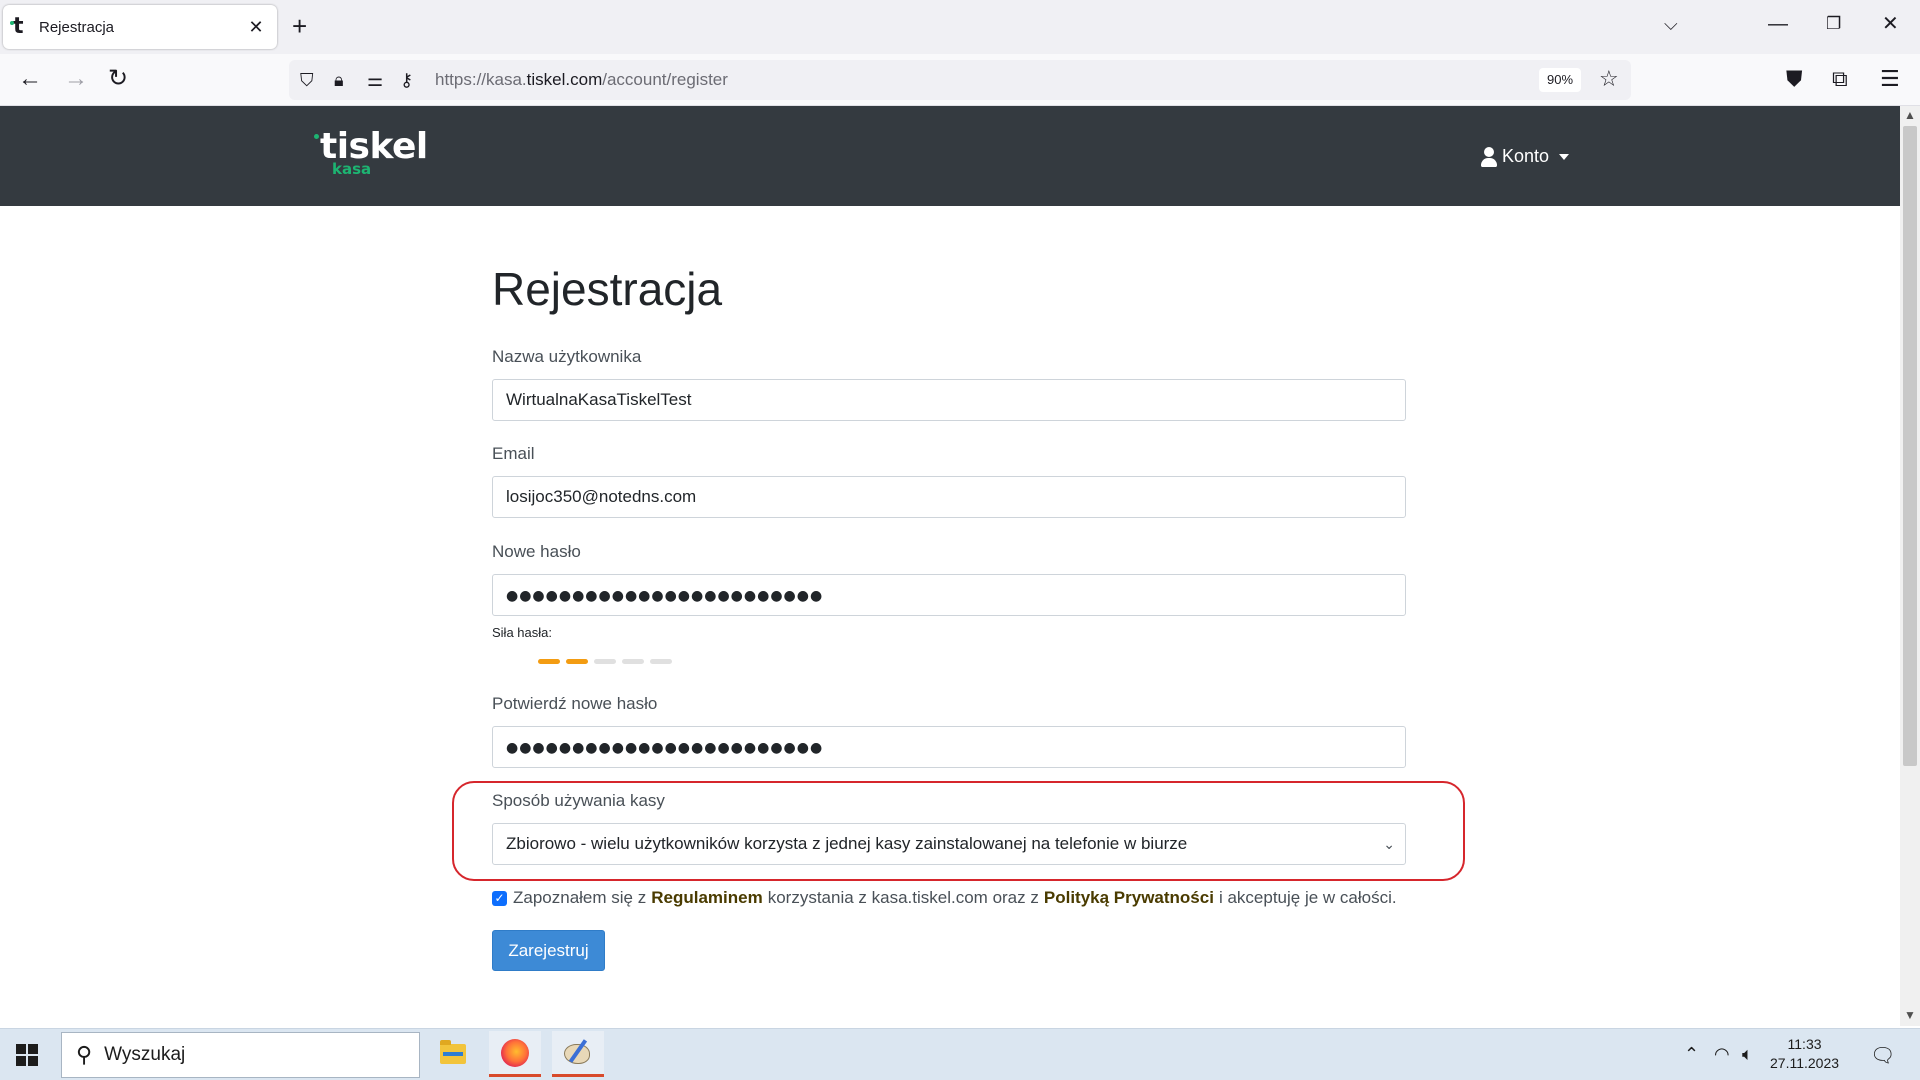  Describe the element at coordinates (1747, 1054) in the screenshot. I see `volume-icon: 🔈︎` at that location.